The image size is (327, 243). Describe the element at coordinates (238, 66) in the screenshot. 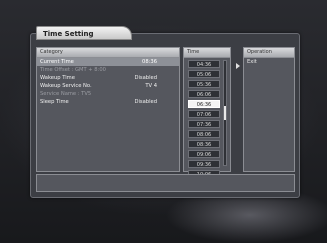

I see `arrow-right-icon` at that location.